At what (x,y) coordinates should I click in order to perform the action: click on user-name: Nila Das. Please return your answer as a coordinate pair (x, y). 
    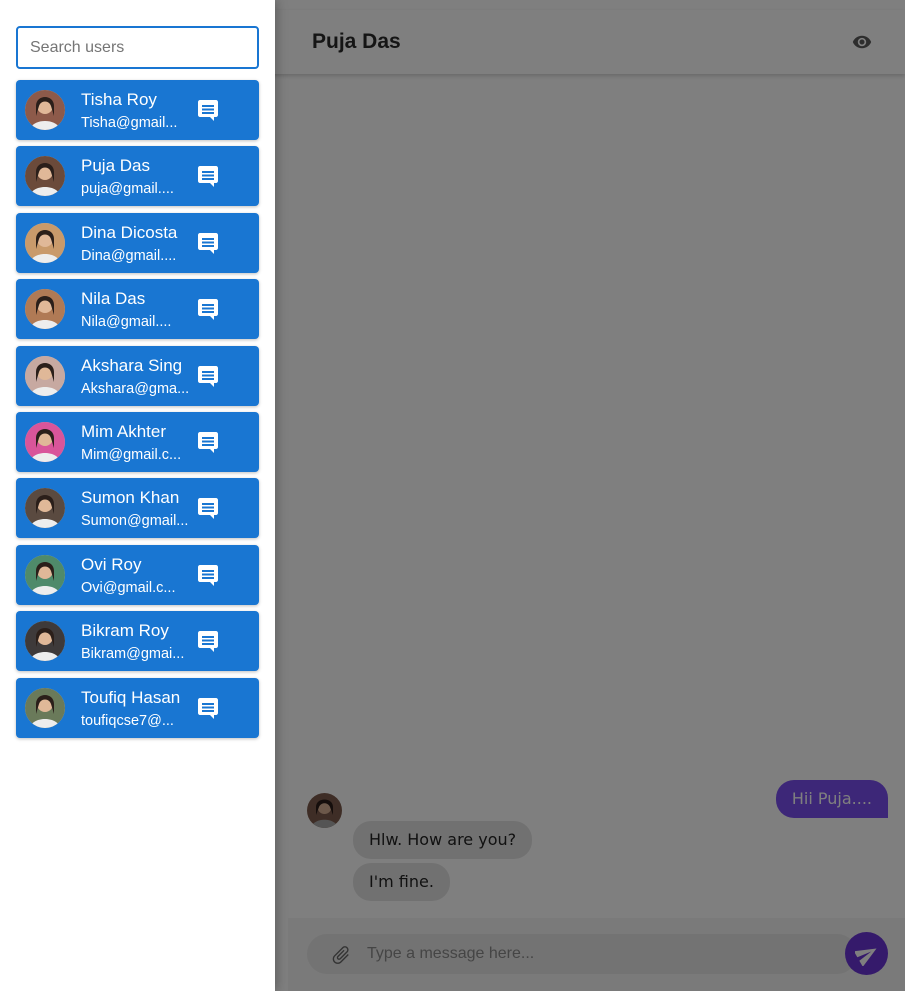
    Looking at the image, I should click on (113, 299).